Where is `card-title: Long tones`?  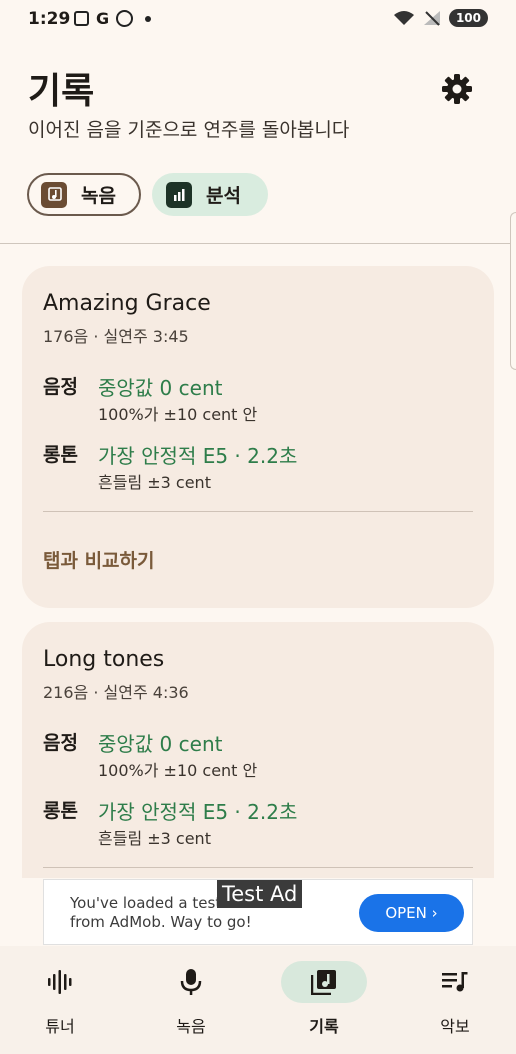
card-title: Long tones is located at coordinates (104, 659).